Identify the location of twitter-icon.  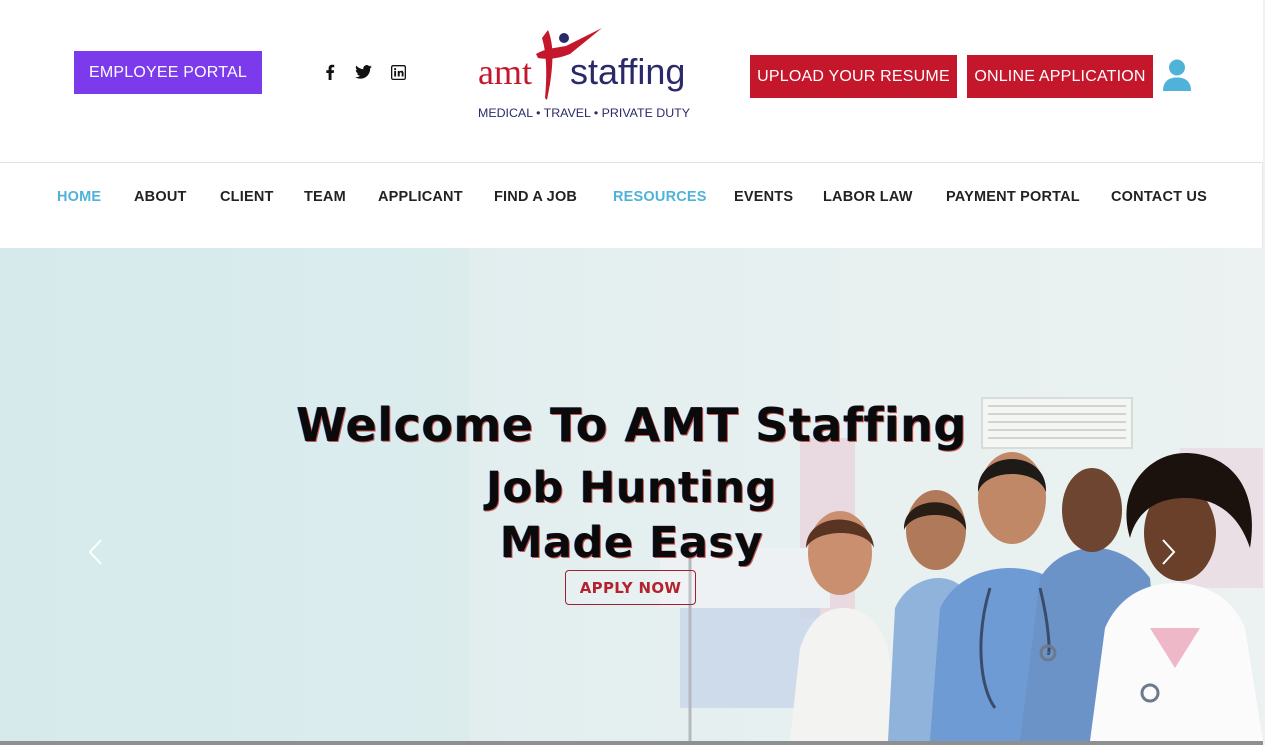
(363, 72).